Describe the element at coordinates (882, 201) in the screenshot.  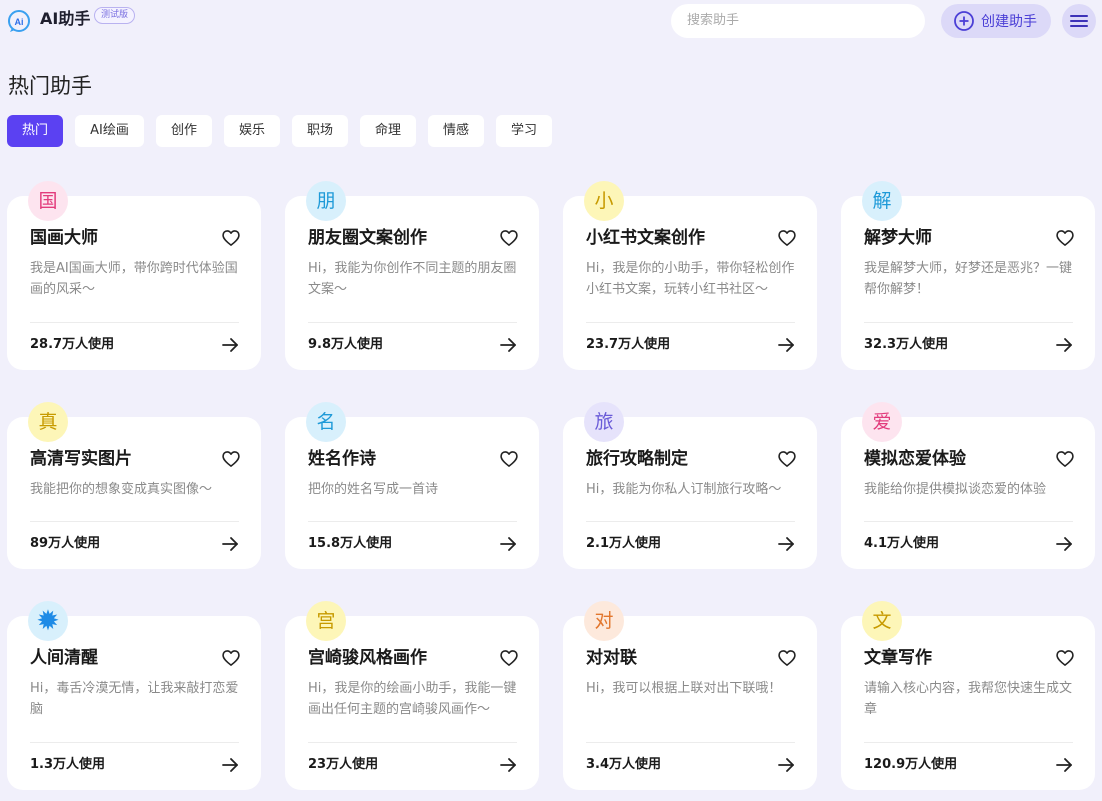
I see `assistant-avatar: 解` at that location.